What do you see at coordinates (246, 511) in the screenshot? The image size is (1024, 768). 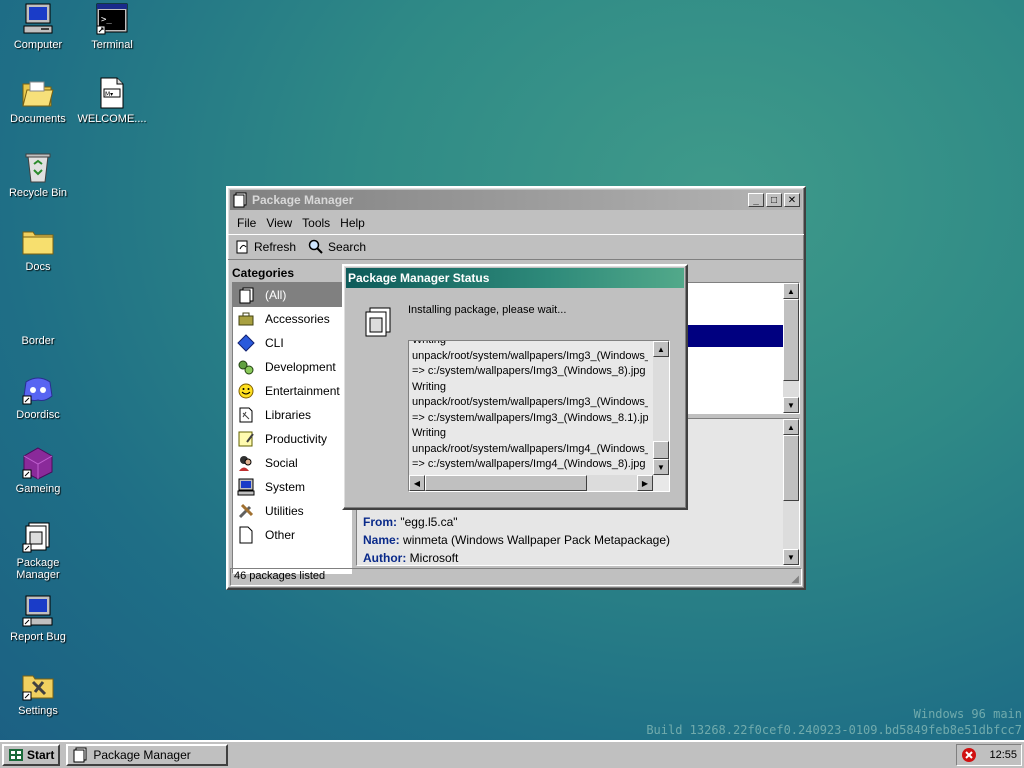 I see `tools-icon` at bounding box center [246, 511].